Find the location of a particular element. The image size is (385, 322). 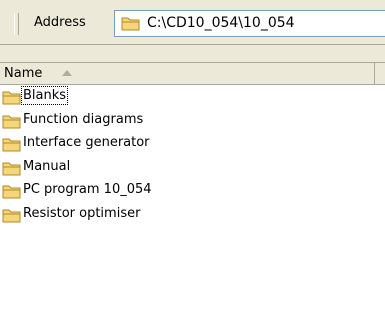

address-label: Address is located at coordinates (60, 22).